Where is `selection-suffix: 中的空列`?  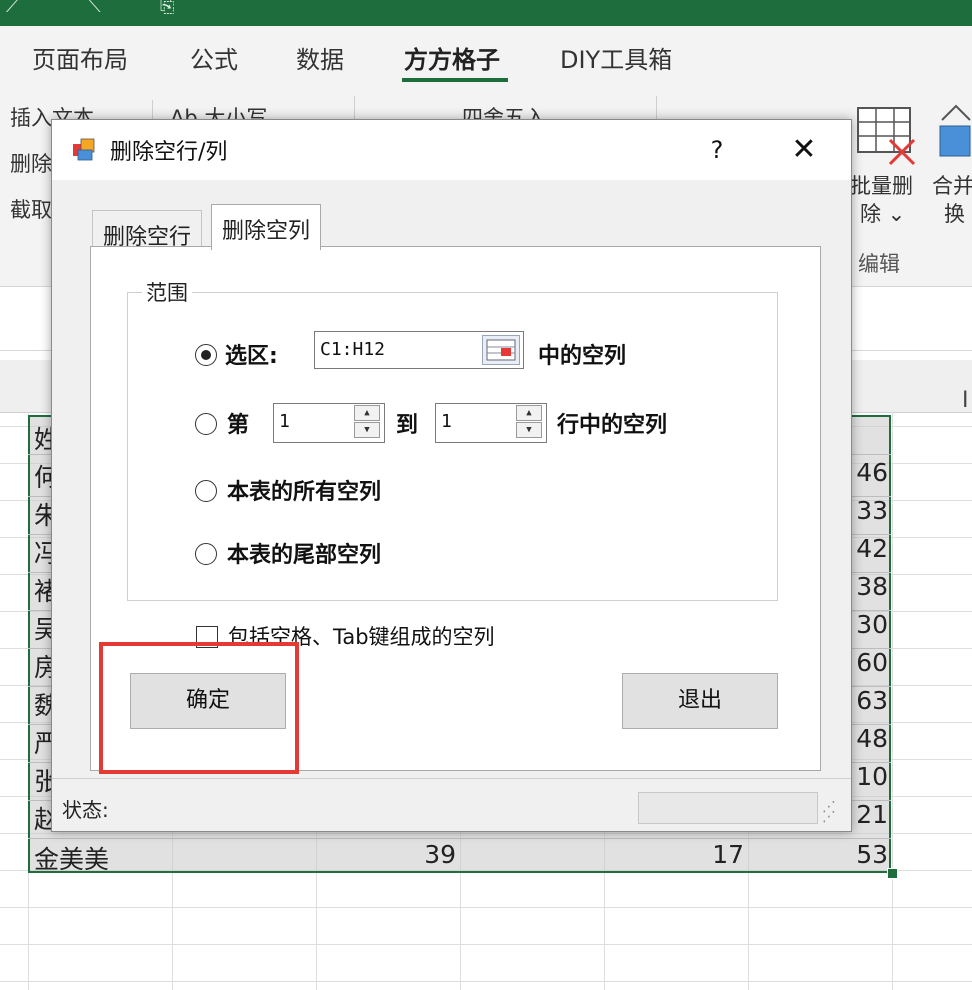 selection-suffix: 中的空列 is located at coordinates (582, 356).